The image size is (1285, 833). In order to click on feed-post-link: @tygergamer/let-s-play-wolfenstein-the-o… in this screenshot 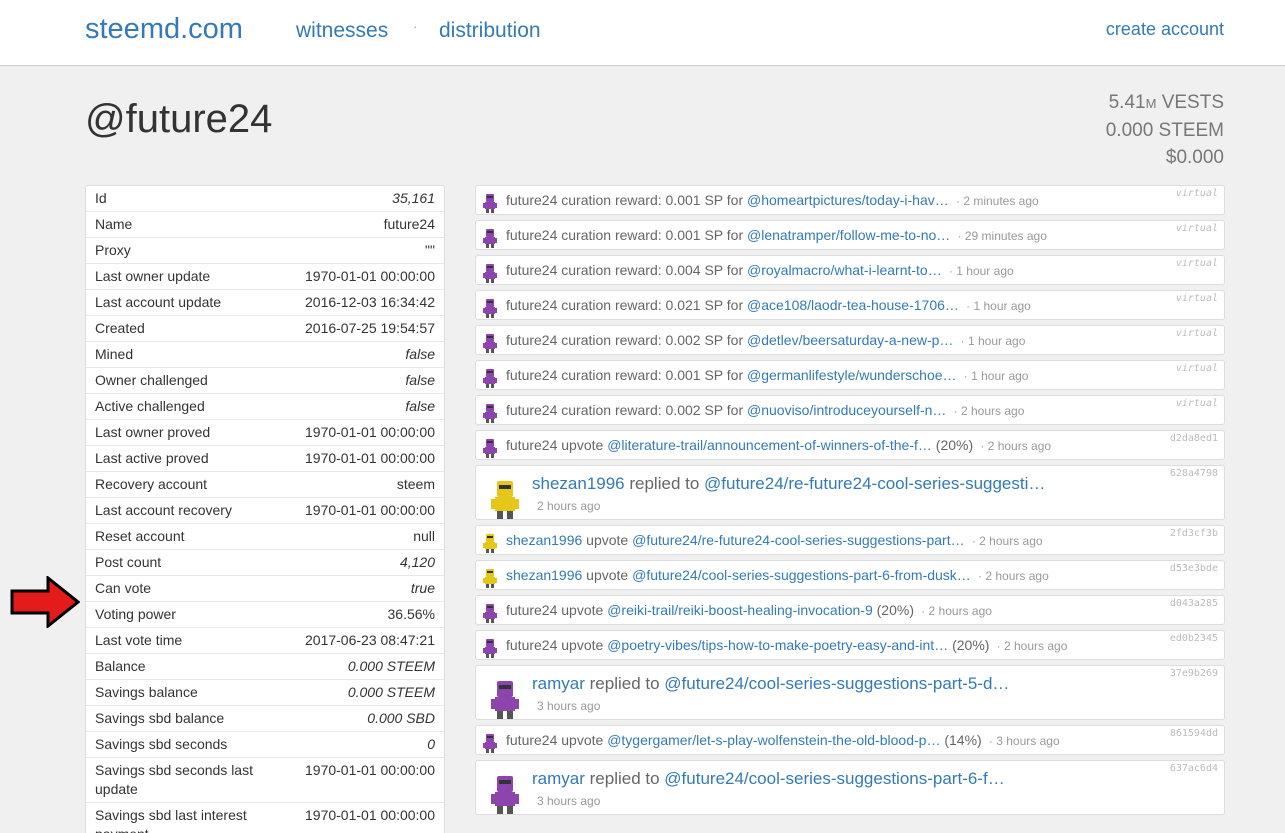, I will do `click(773, 740)`.